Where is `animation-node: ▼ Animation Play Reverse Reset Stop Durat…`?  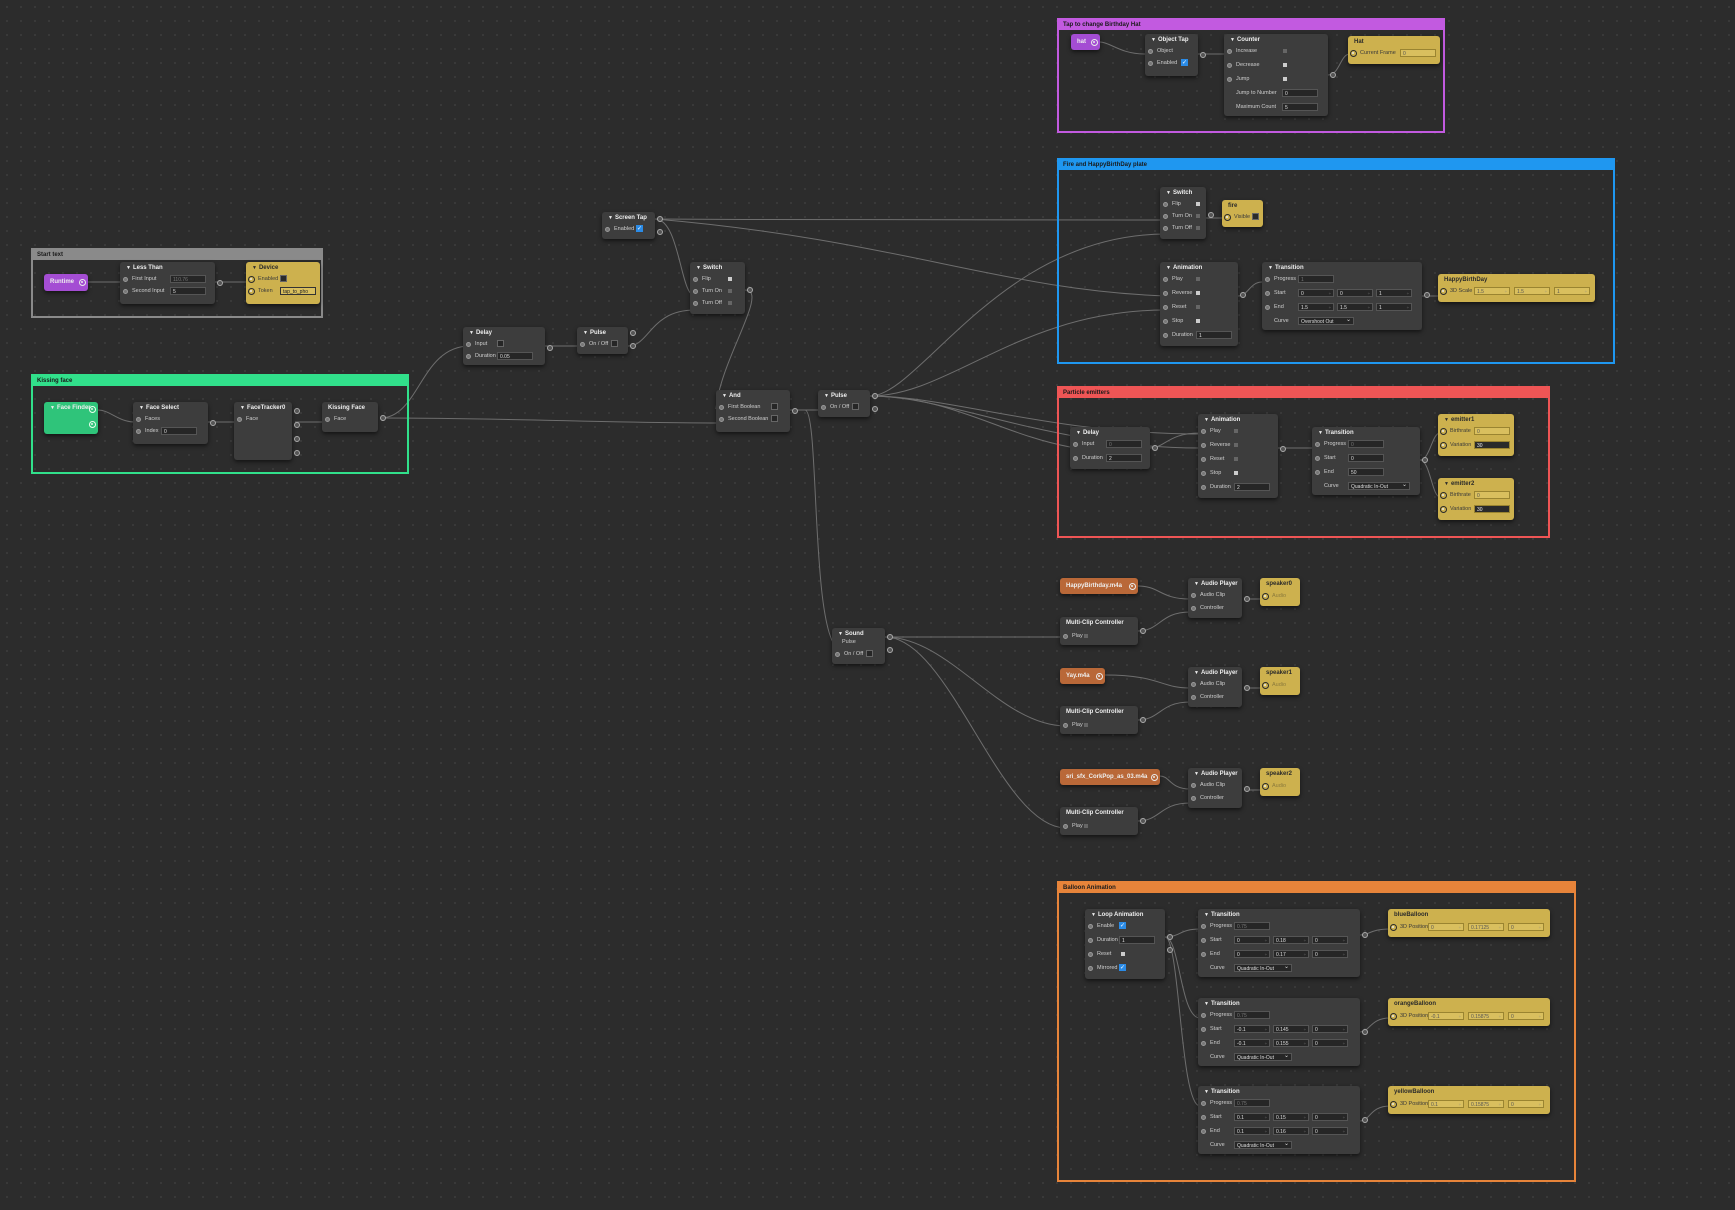 animation-node: ▼ Animation Play Reverse Reset Stop Durat… is located at coordinates (1203, 304).